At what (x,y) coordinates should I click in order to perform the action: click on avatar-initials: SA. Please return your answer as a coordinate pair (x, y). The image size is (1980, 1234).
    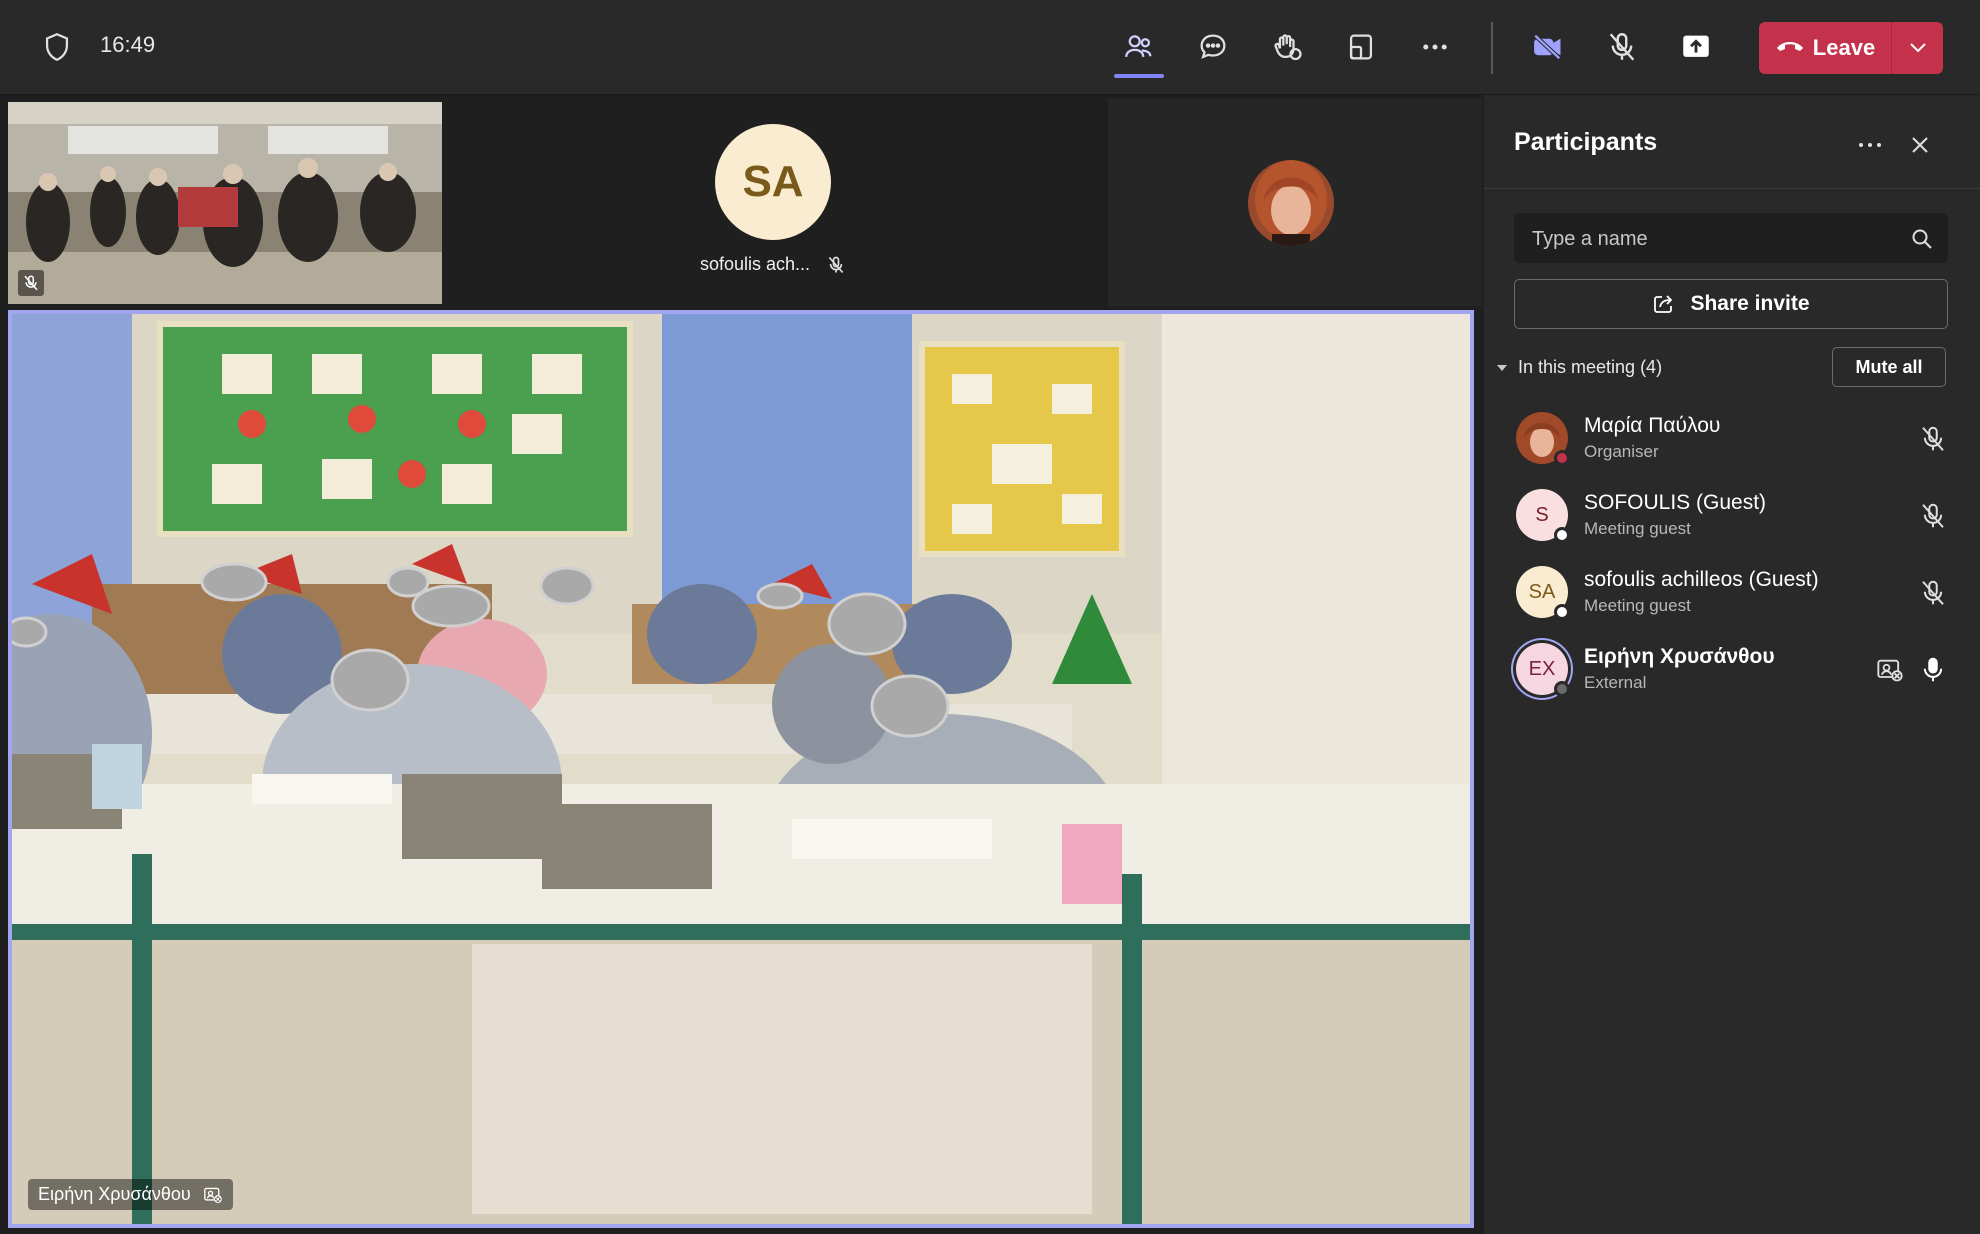
    Looking at the image, I should click on (1542, 591).